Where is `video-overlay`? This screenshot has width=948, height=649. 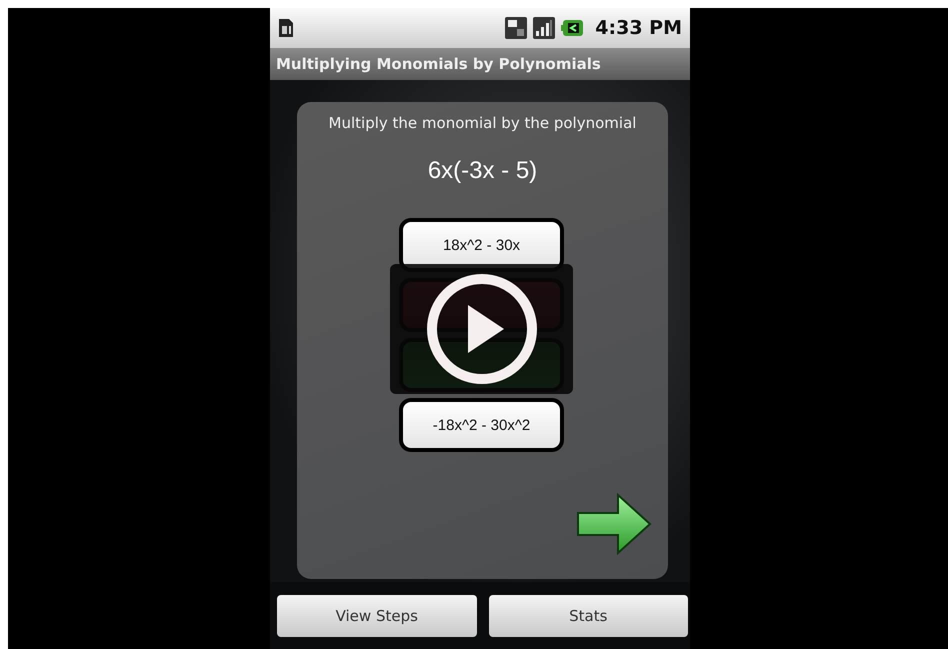
video-overlay is located at coordinates (481, 329).